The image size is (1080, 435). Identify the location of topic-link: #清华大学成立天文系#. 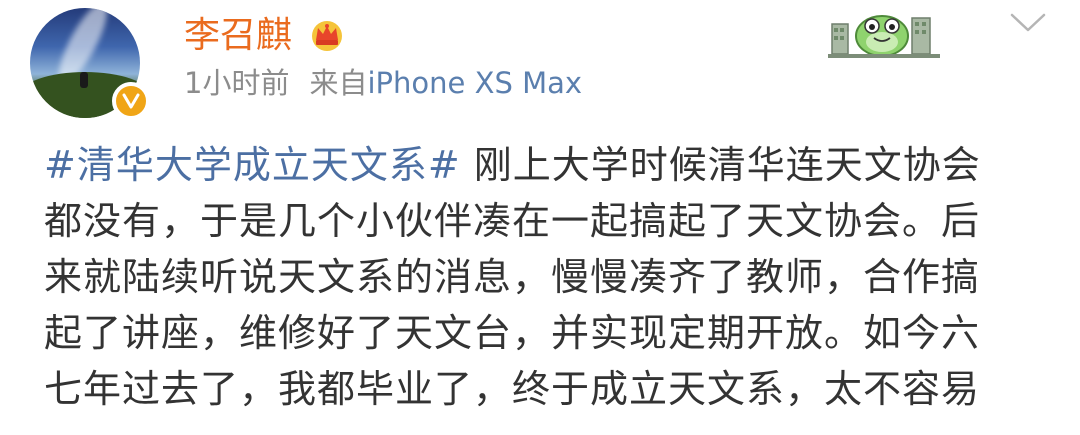
(252, 165).